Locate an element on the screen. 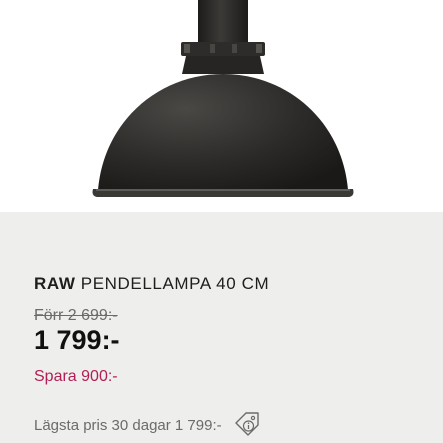 The height and width of the screenshot is (443, 443). lamp-shade is located at coordinates (223, 132).